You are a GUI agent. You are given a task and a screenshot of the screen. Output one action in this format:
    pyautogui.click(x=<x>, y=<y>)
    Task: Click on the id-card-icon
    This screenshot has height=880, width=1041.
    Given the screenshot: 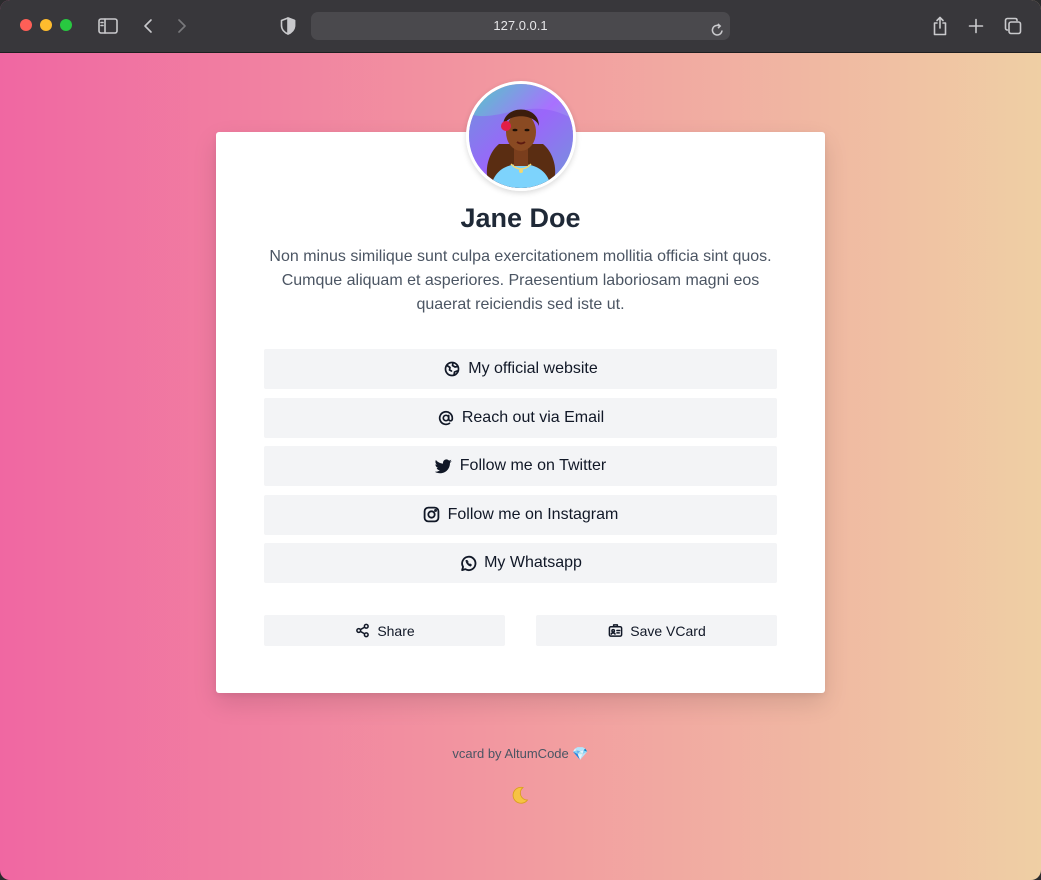 What is the action you would take?
    pyautogui.click(x=615, y=631)
    